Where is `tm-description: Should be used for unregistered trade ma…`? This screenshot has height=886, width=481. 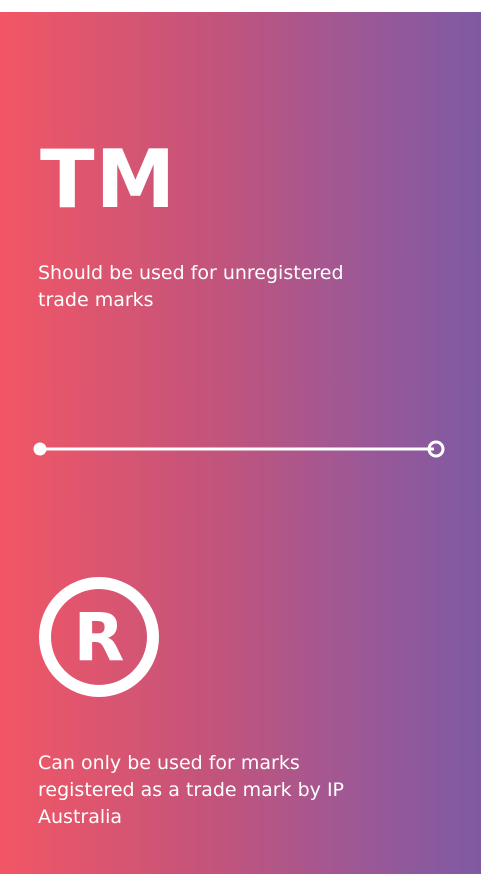
tm-description: Should be used for unregistered trade ma… is located at coordinates (191, 286).